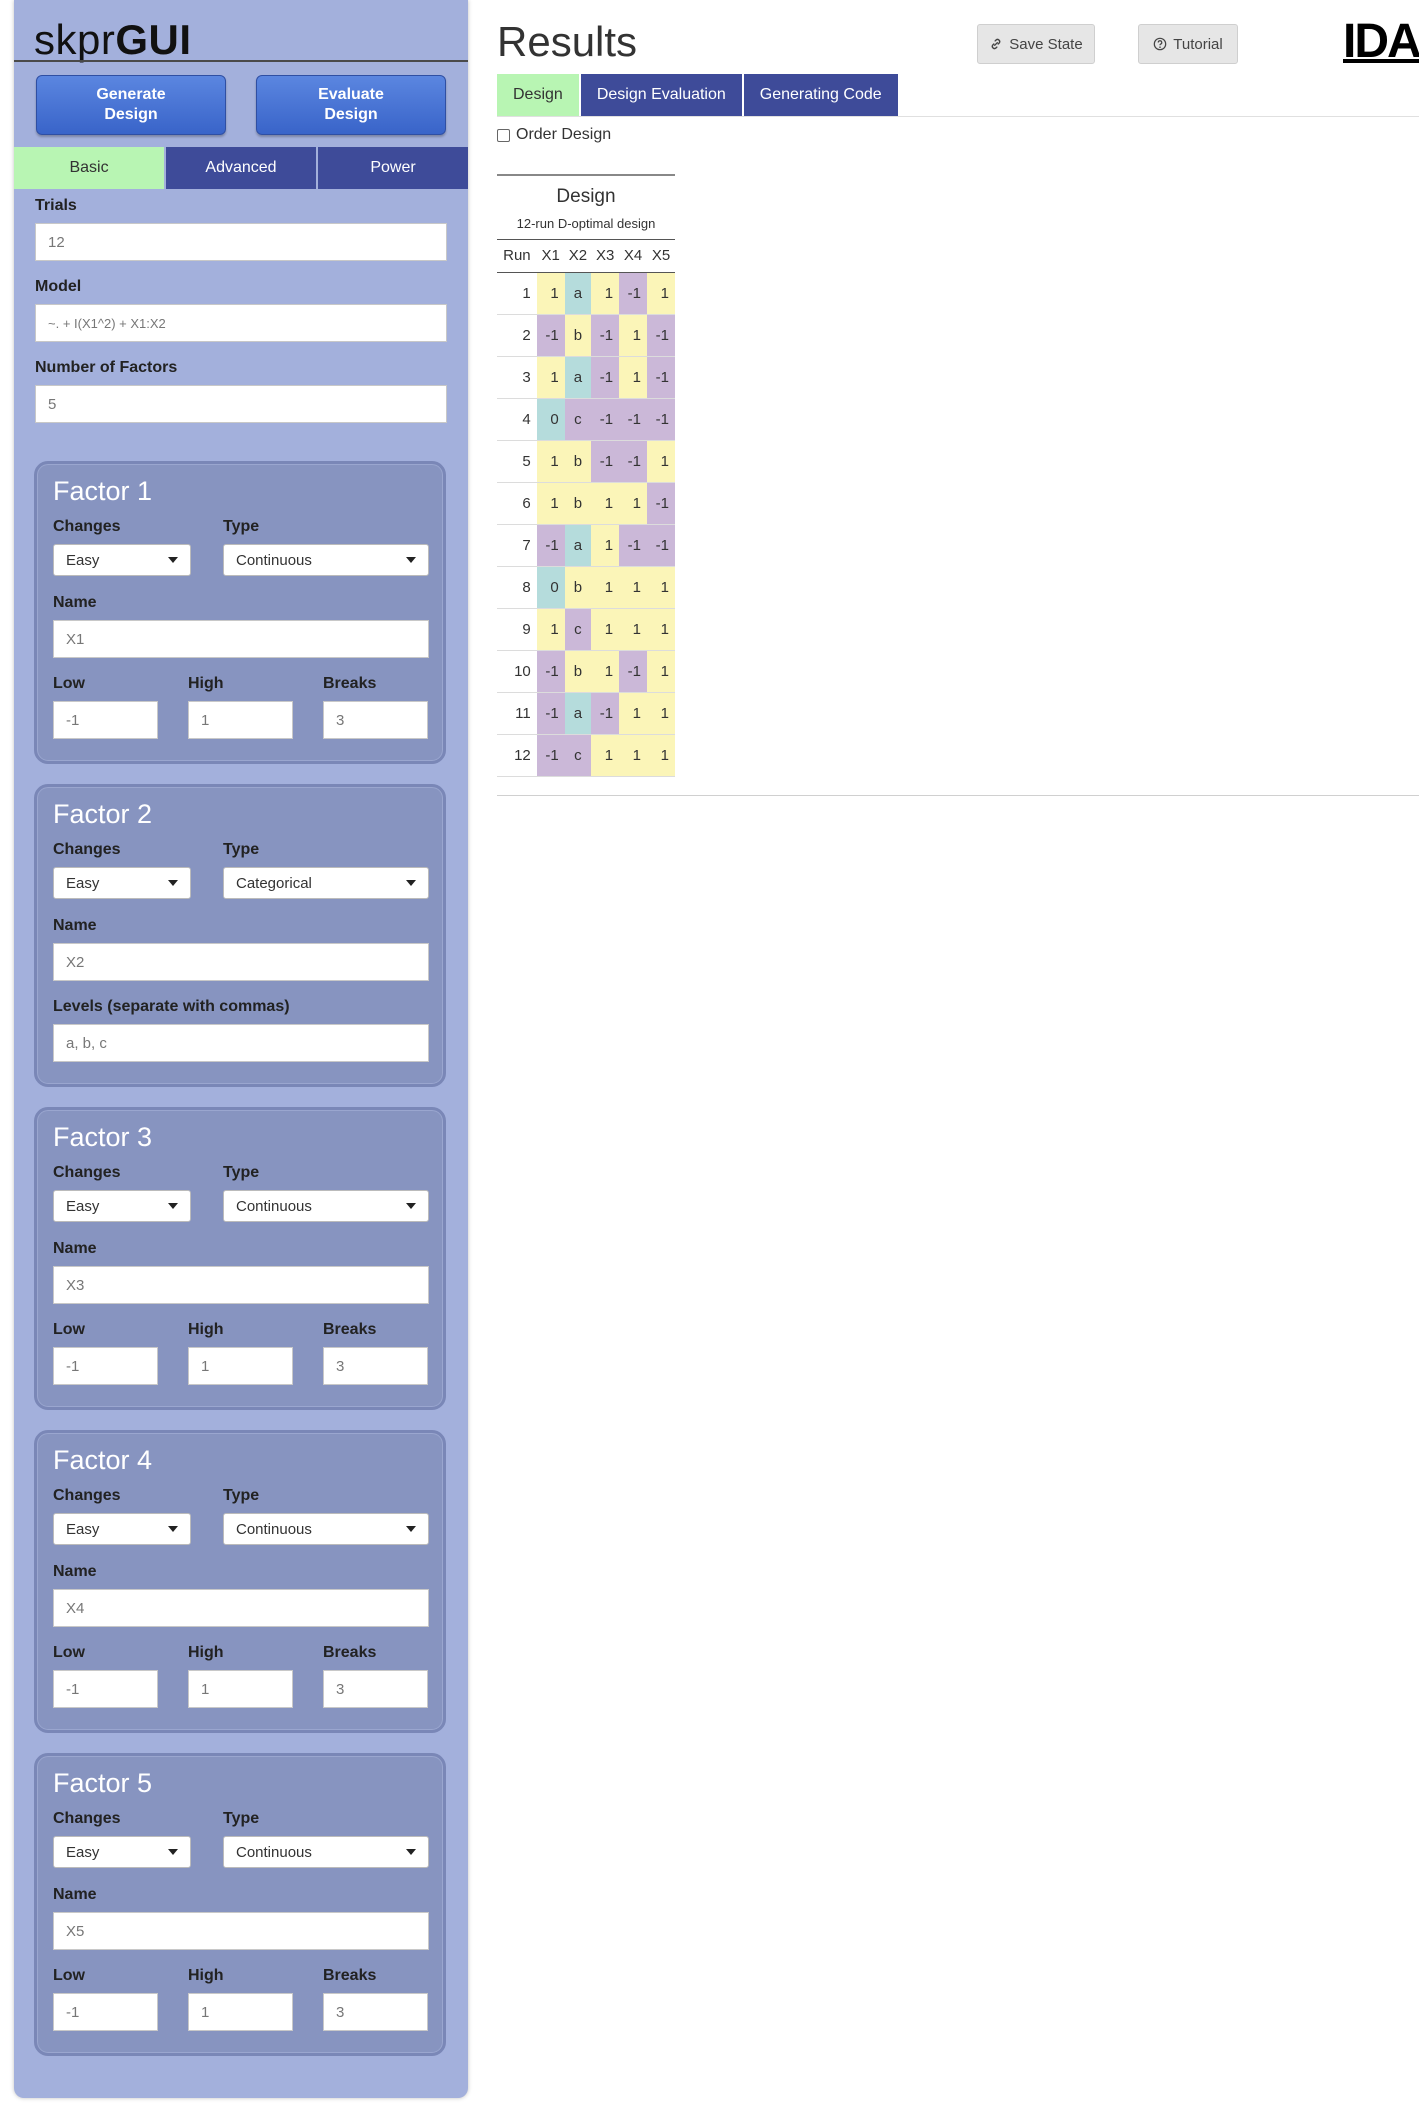 This screenshot has height=2118, width=1419. I want to click on tutorial-label: Tutorial, so click(1198, 44).